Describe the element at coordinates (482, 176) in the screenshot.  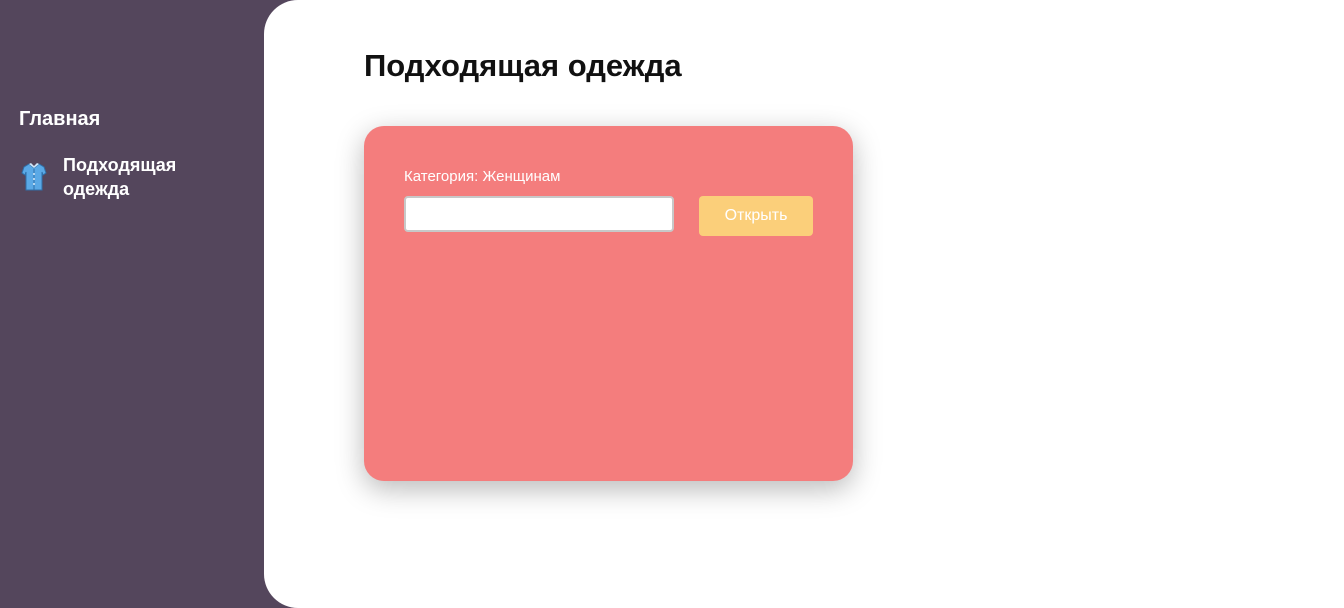
I see `category-label: Категория: Женщинам` at that location.